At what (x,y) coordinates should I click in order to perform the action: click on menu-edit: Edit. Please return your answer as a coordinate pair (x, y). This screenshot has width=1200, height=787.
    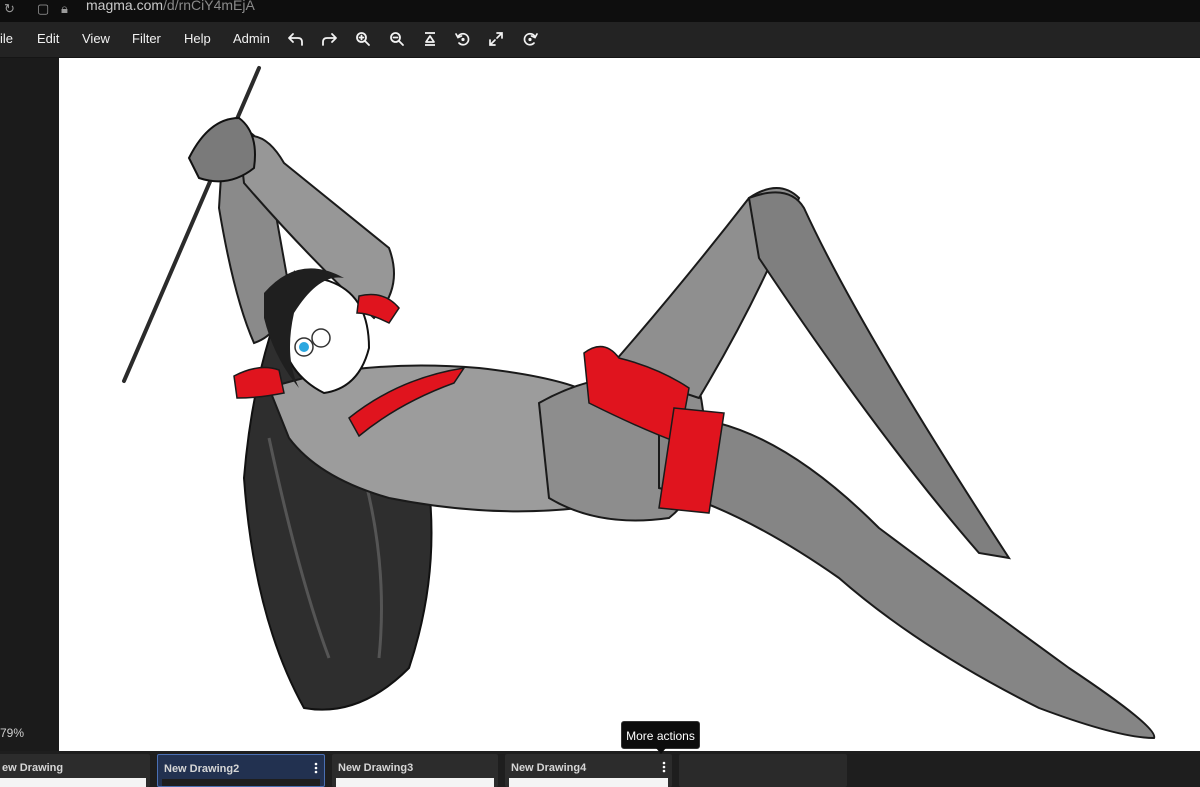
    Looking at the image, I should click on (48, 39).